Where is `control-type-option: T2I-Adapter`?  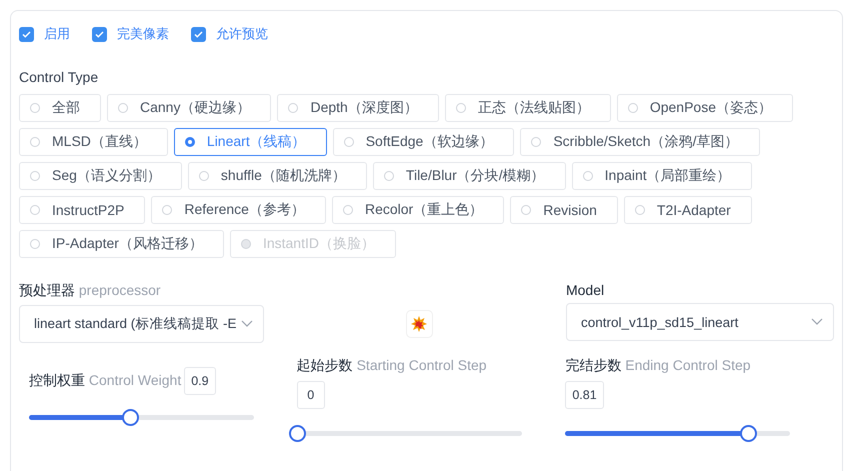 control-type-option: T2I-Adapter is located at coordinates (688, 210).